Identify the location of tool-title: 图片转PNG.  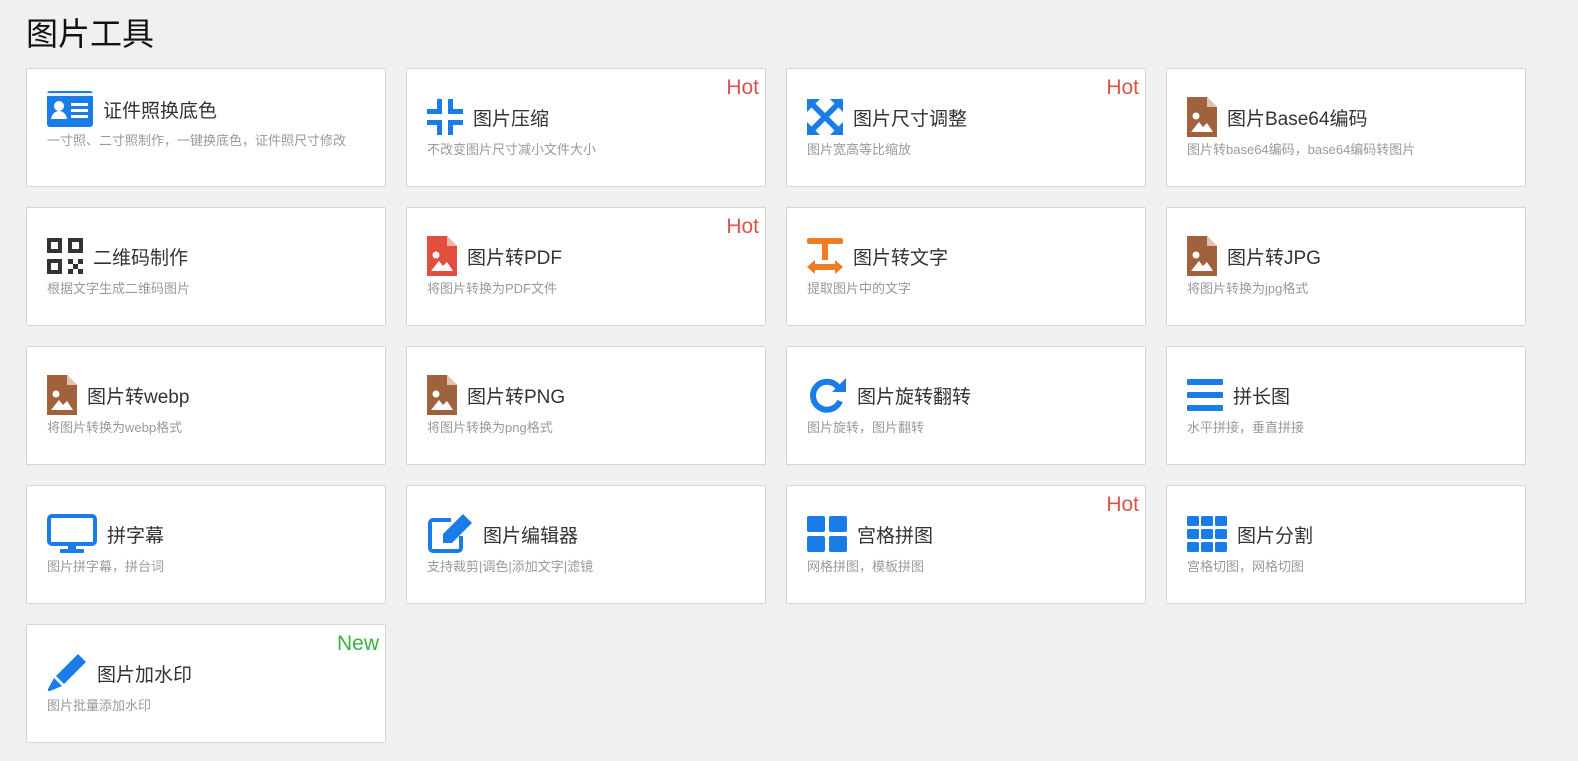
(516, 397).